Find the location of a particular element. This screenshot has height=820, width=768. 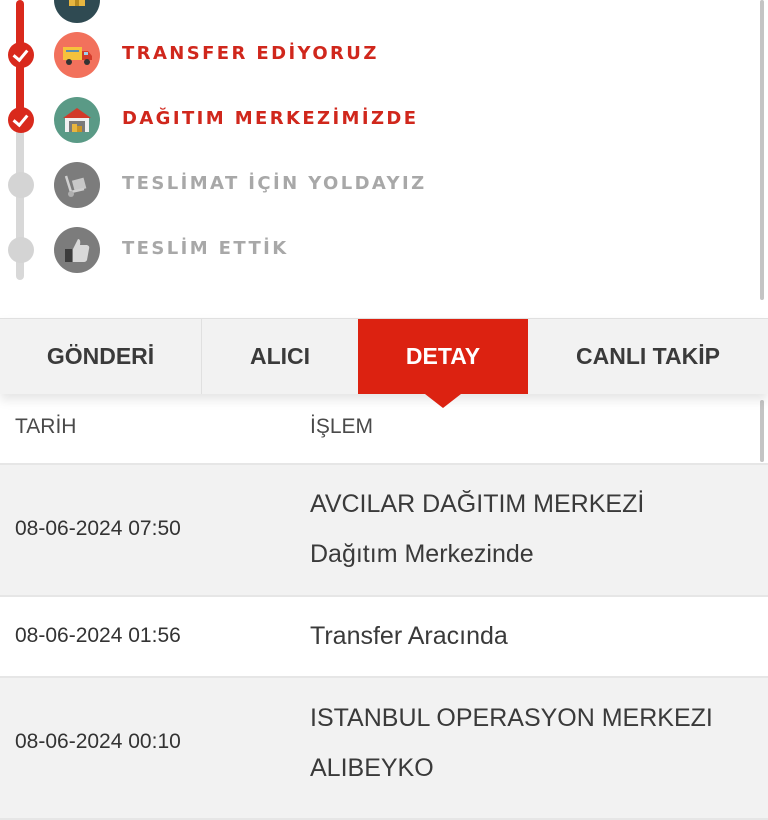

warehouse-icon is located at coordinates (77, 120).